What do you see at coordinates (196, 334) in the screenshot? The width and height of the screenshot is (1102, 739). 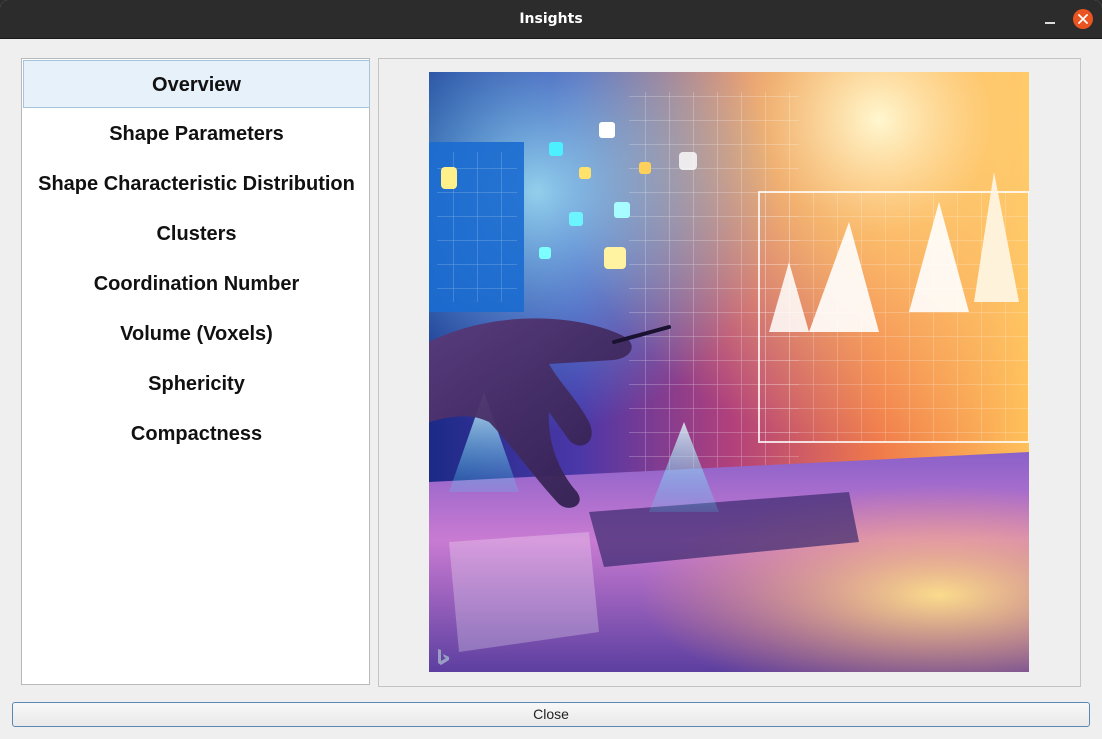 I see `list-item-volume-voxels: Volume (Voxels)` at bounding box center [196, 334].